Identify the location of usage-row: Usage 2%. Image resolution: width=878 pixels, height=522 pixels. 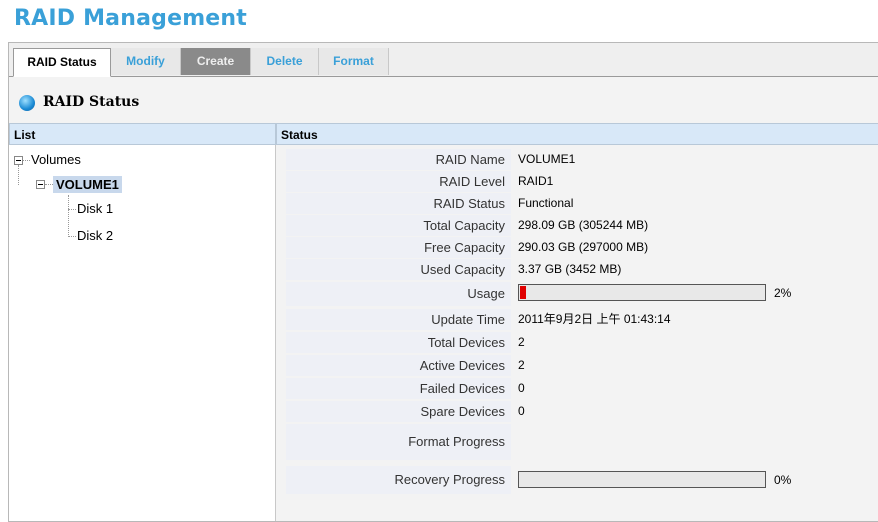
(581, 294).